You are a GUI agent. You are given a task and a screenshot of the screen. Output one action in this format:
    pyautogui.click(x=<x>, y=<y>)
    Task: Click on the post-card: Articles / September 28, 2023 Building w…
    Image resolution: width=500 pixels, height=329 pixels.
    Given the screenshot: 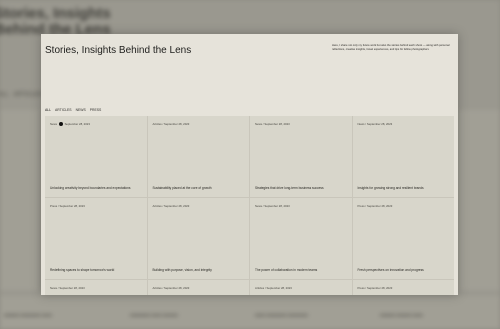 What is the action you would take?
    pyautogui.click(x=198, y=238)
    